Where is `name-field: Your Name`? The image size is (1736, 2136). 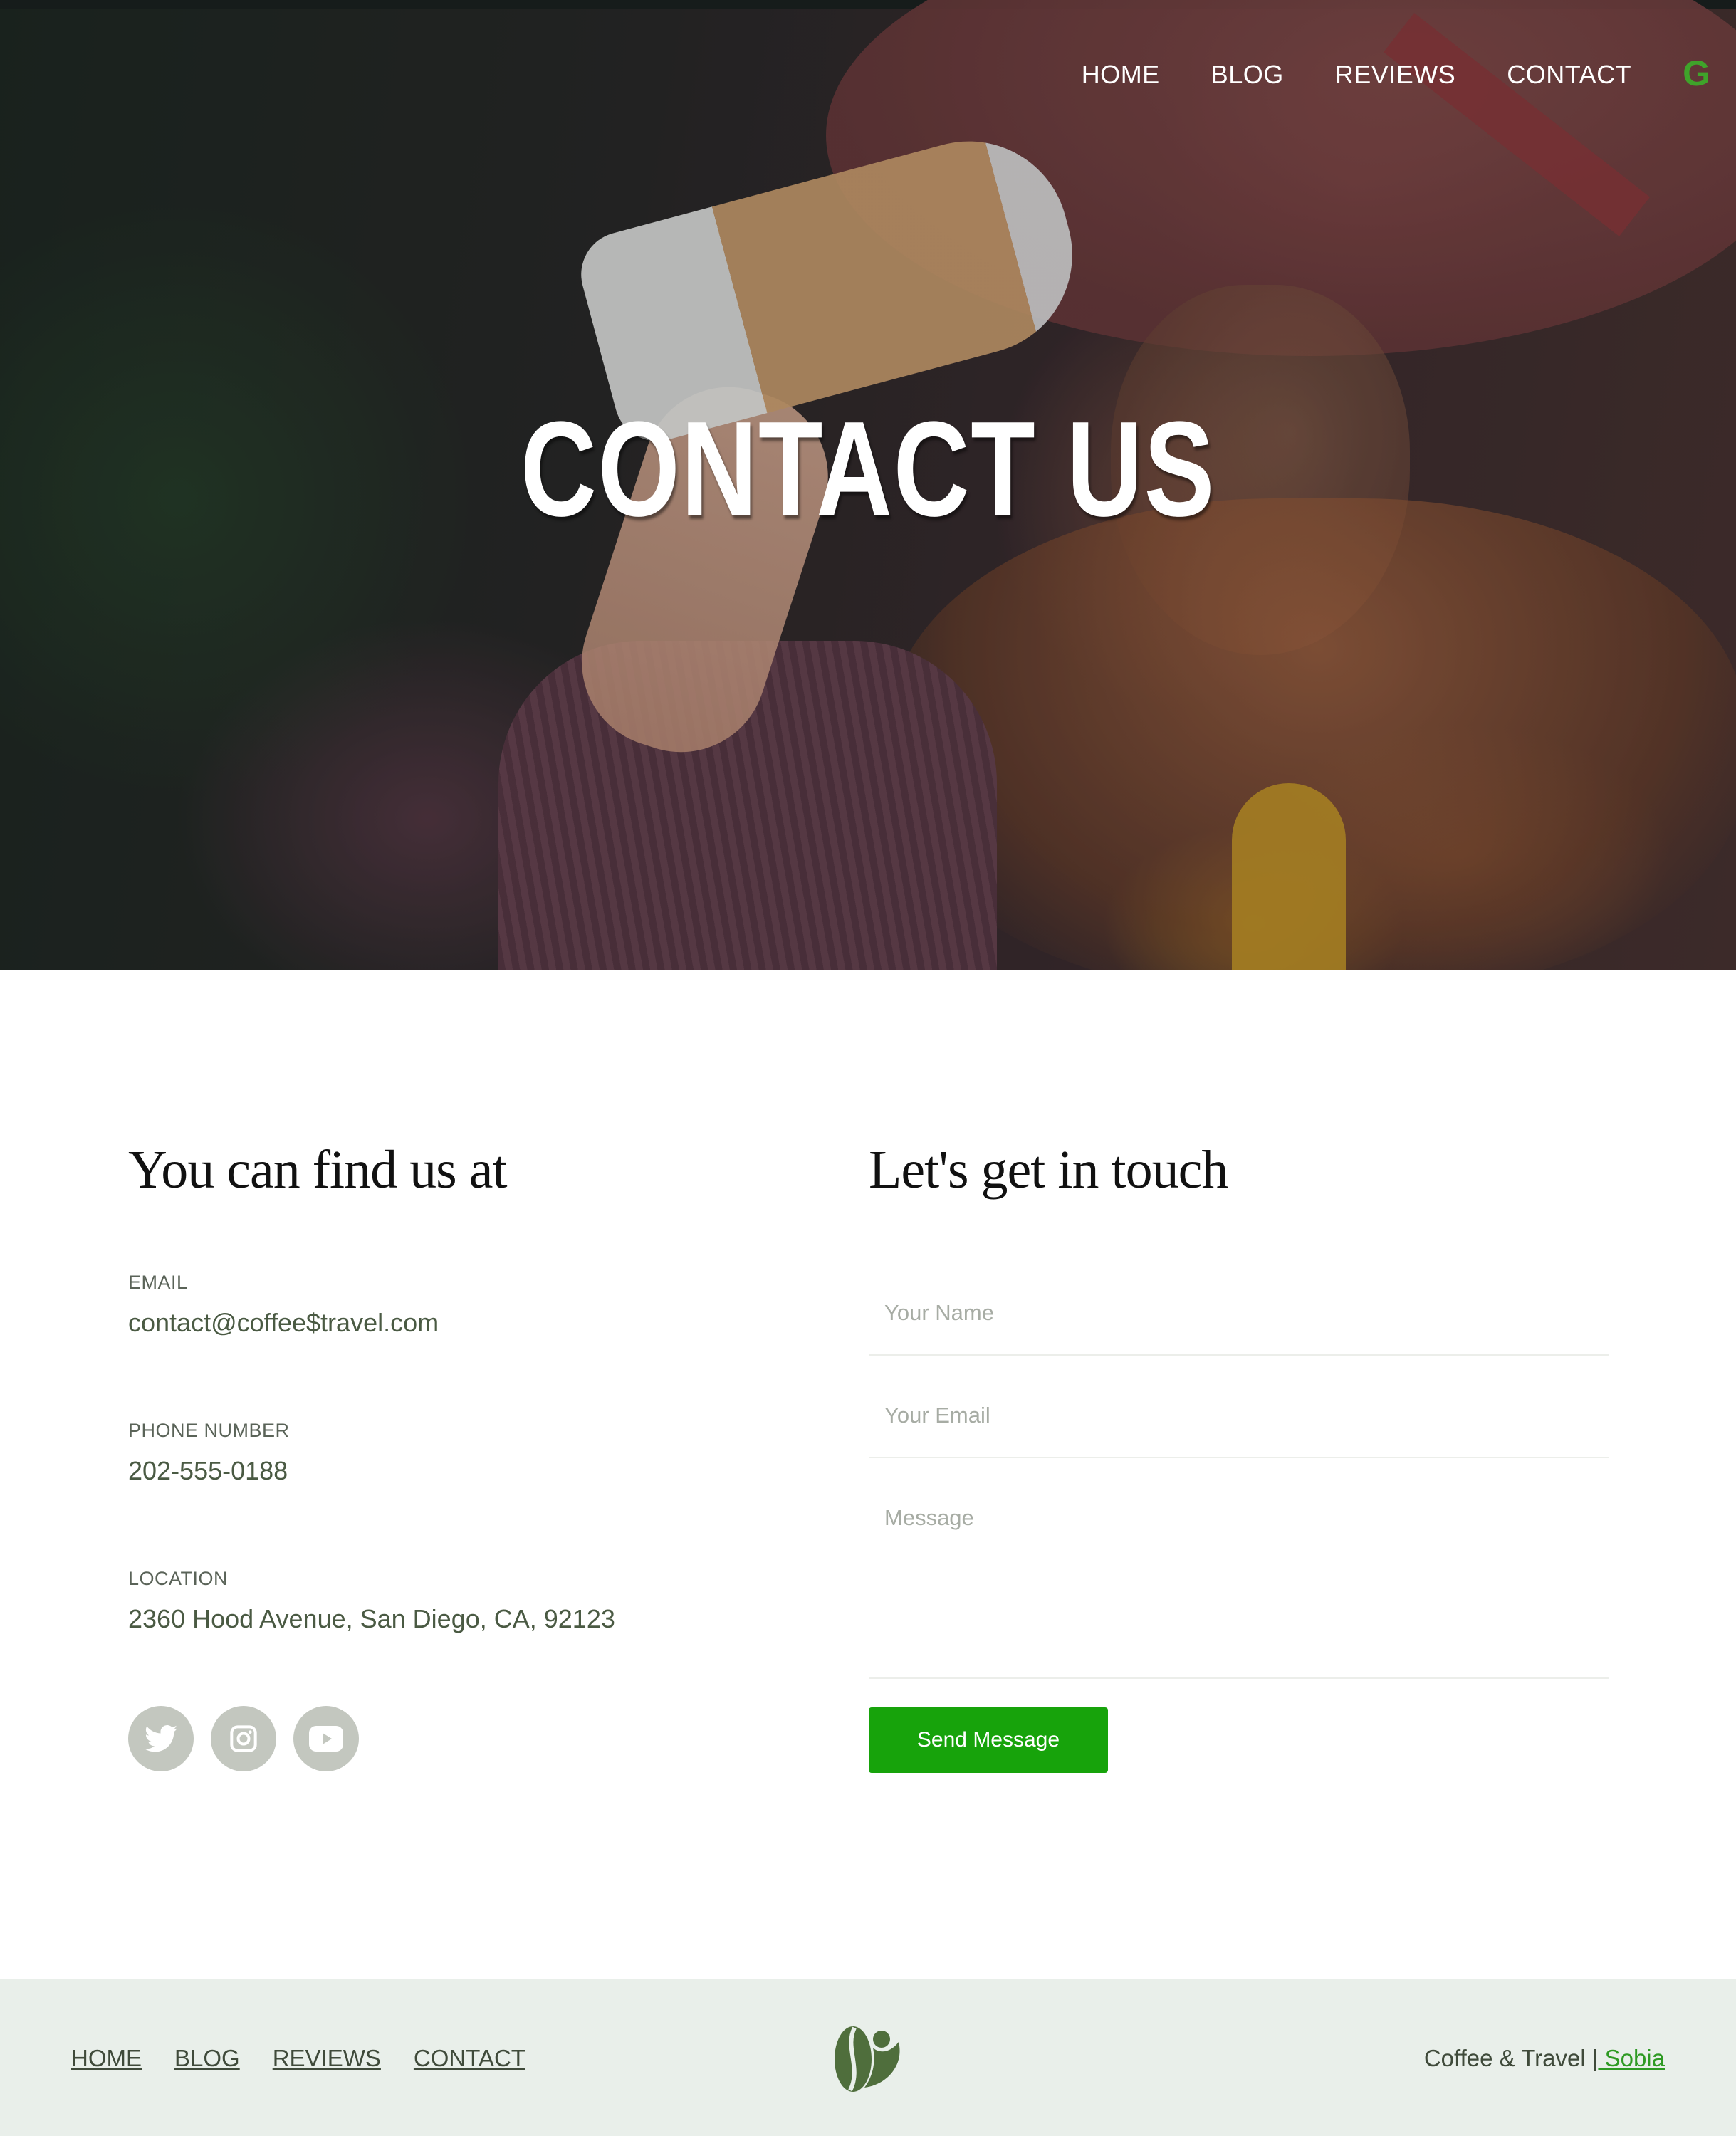
name-field: Your Name is located at coordinates (1239, 1328).